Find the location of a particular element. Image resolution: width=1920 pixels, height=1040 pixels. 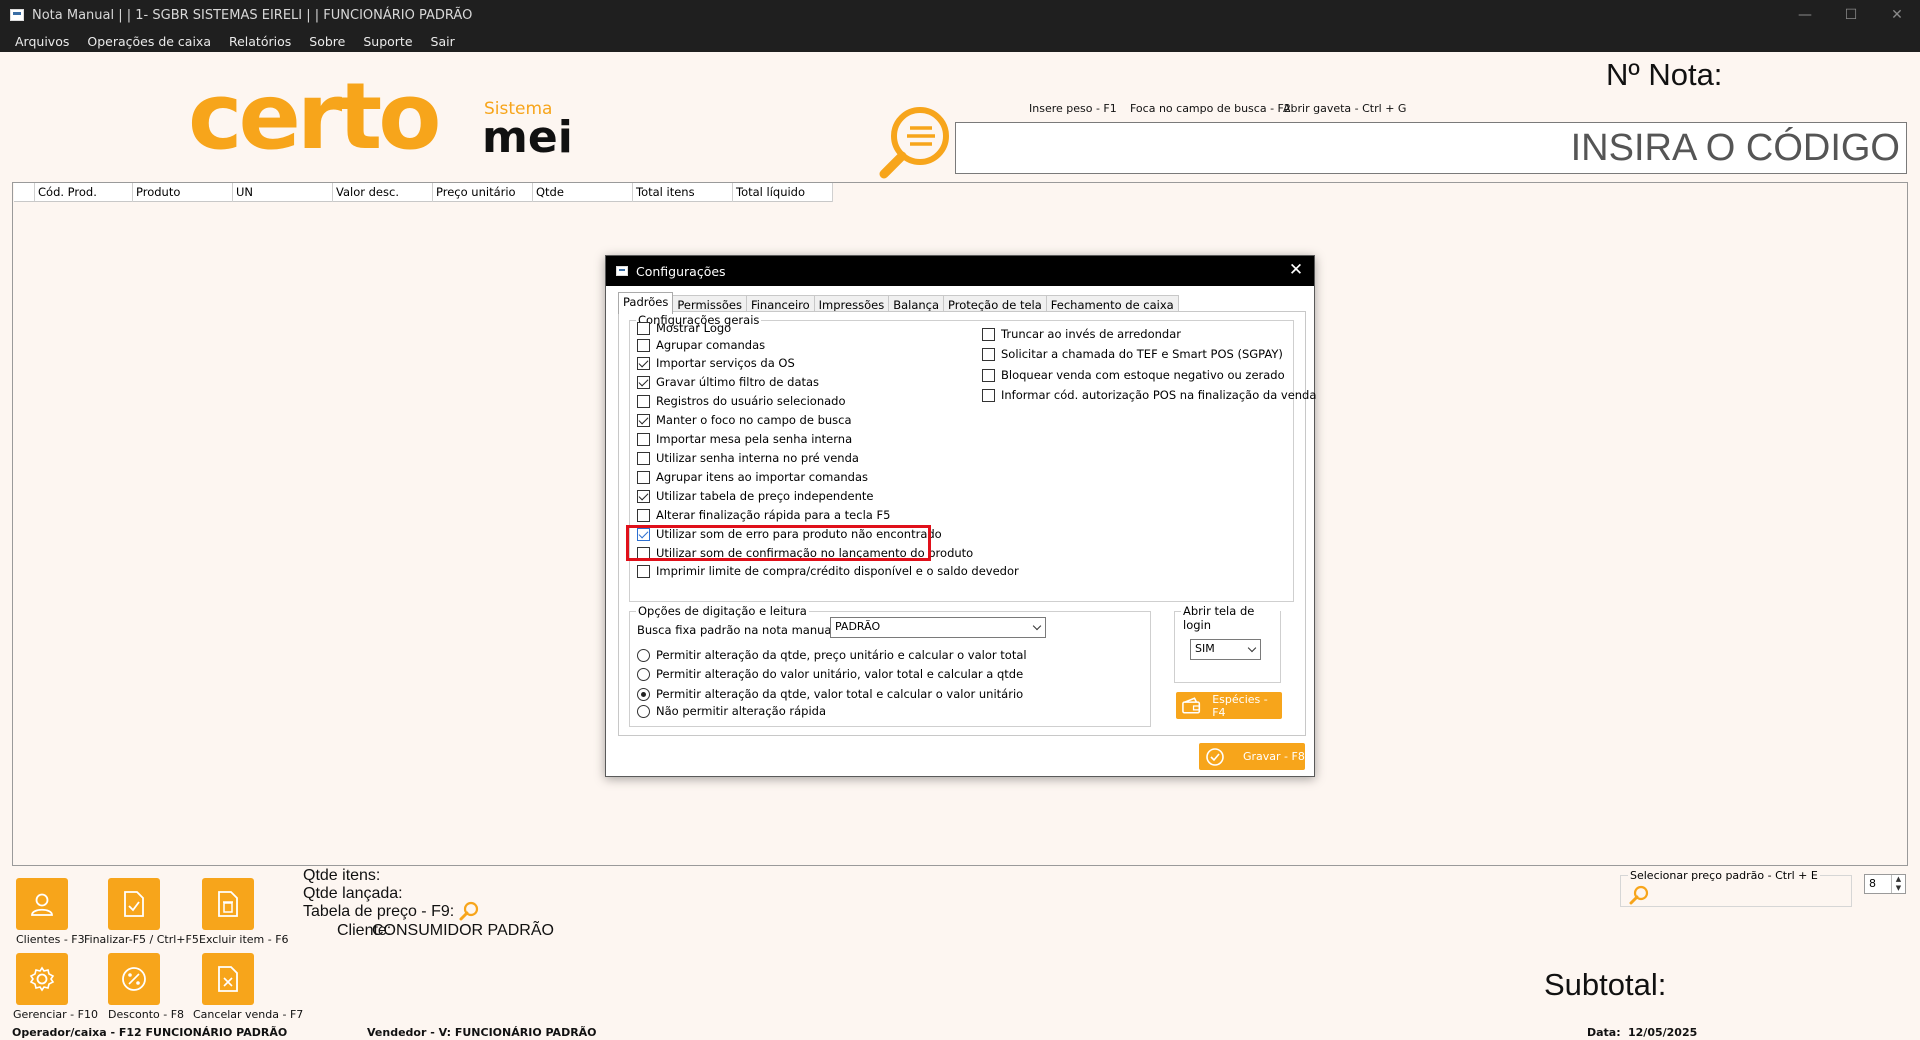

checkbox-label: Agrupar itens ao importar comandas is located at coordinates (762, 477).